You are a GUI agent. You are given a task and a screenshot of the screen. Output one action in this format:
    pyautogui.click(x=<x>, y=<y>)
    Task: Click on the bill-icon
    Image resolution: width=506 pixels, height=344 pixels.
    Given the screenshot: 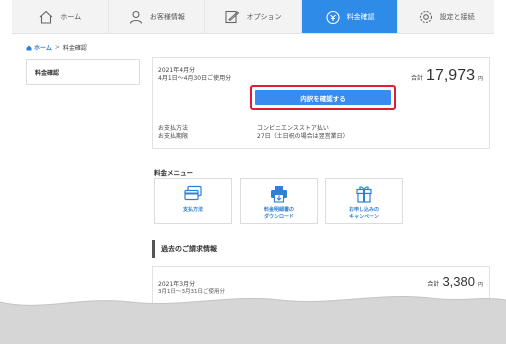 What is the action you would take?
    pyautogui.click(x=333, y=17)
    